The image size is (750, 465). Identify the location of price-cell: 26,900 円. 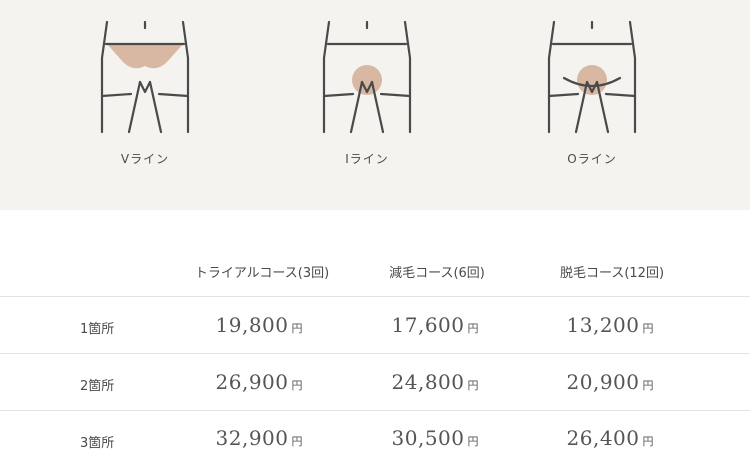
(259, 382).